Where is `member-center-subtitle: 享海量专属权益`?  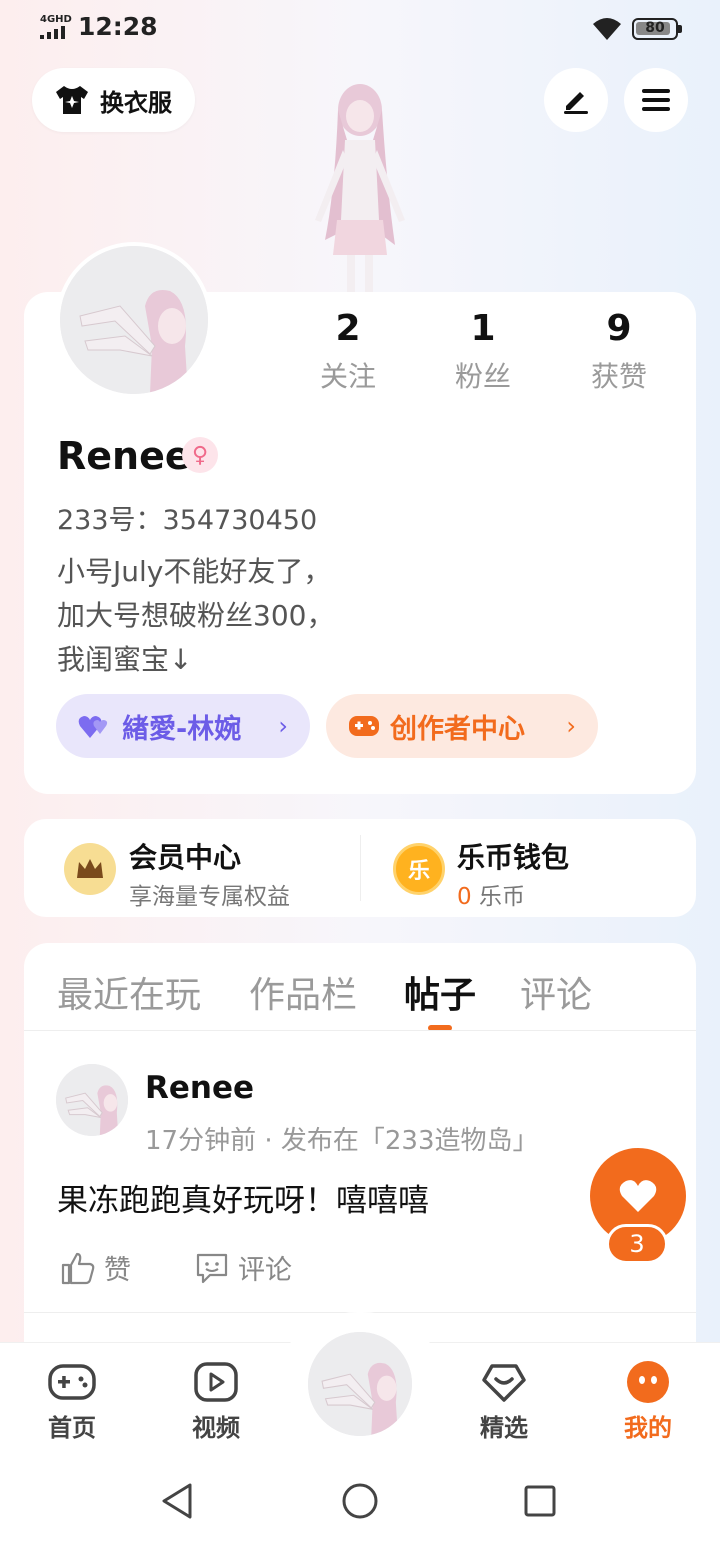
member-center-subtitle: 享海量专属权益 is located at coordinates (209, 897).